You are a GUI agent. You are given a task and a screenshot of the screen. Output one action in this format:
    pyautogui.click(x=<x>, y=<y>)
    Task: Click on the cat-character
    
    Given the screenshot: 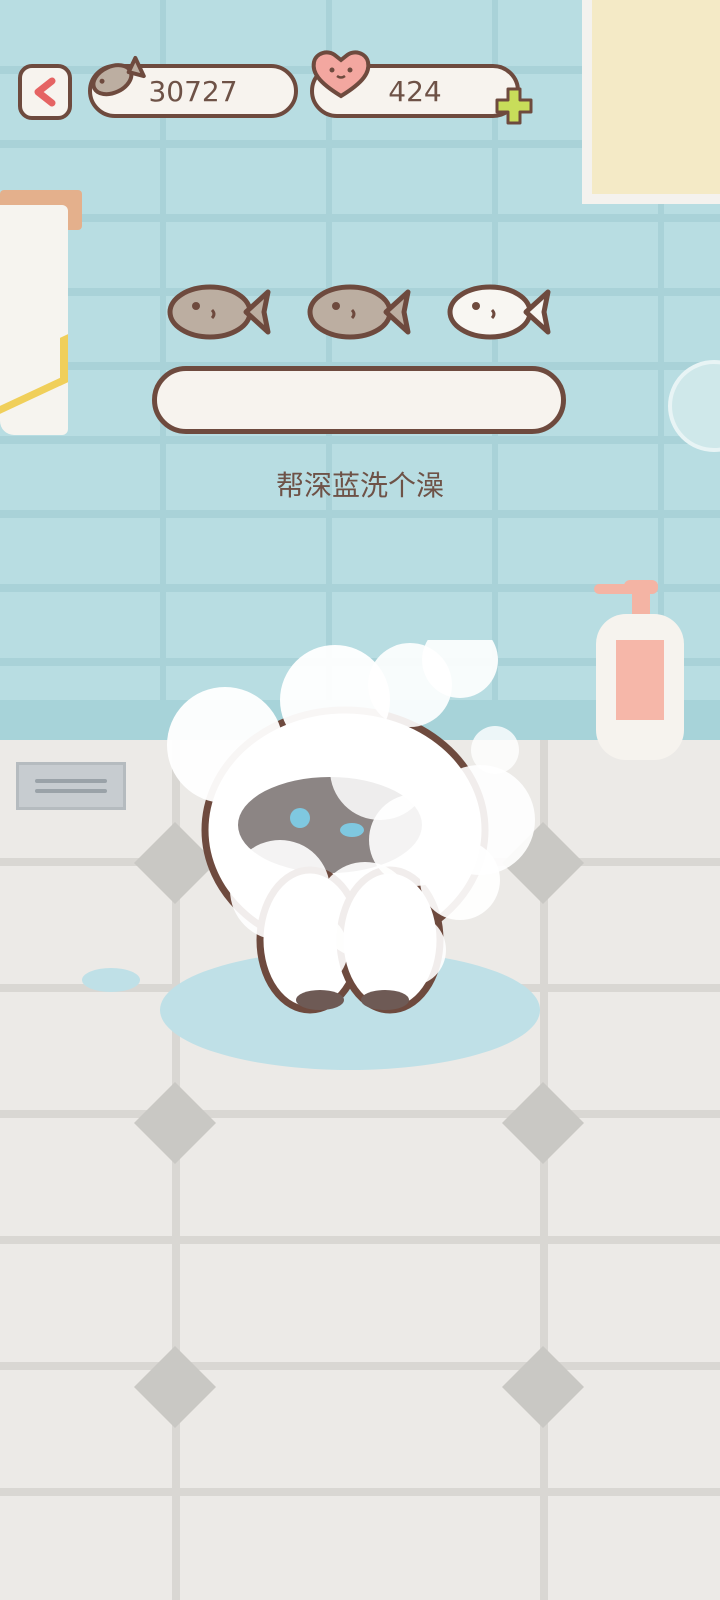 What is the action you would take?
    pyautogui.click(x=355, y=840)
    